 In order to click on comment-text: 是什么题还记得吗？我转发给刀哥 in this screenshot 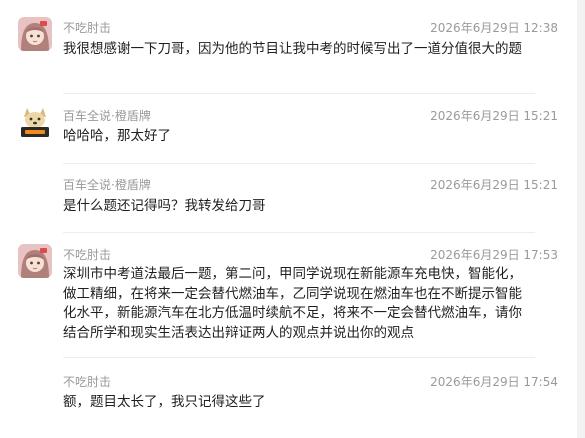, I will do `click(164, 206)`.